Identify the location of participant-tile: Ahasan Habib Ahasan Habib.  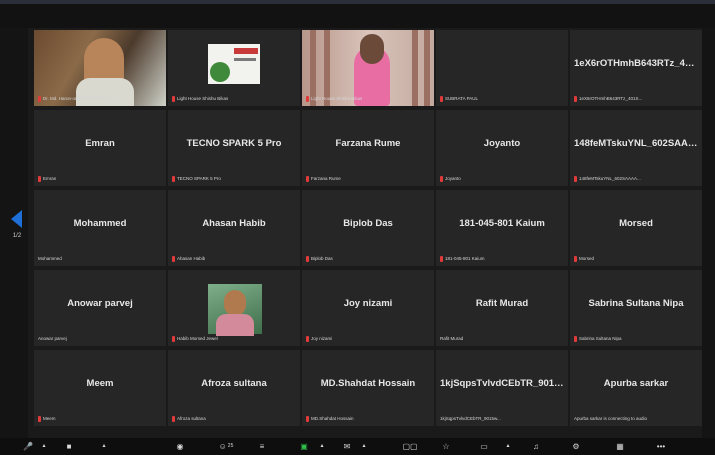
(234, 228).